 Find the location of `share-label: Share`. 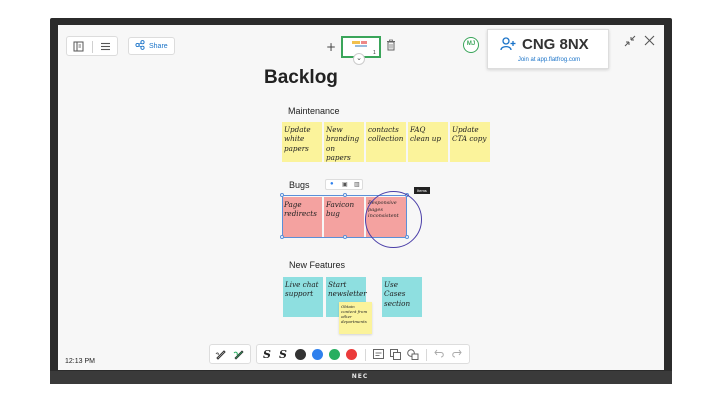

share-label: Share is located at coordinates (158, 46).